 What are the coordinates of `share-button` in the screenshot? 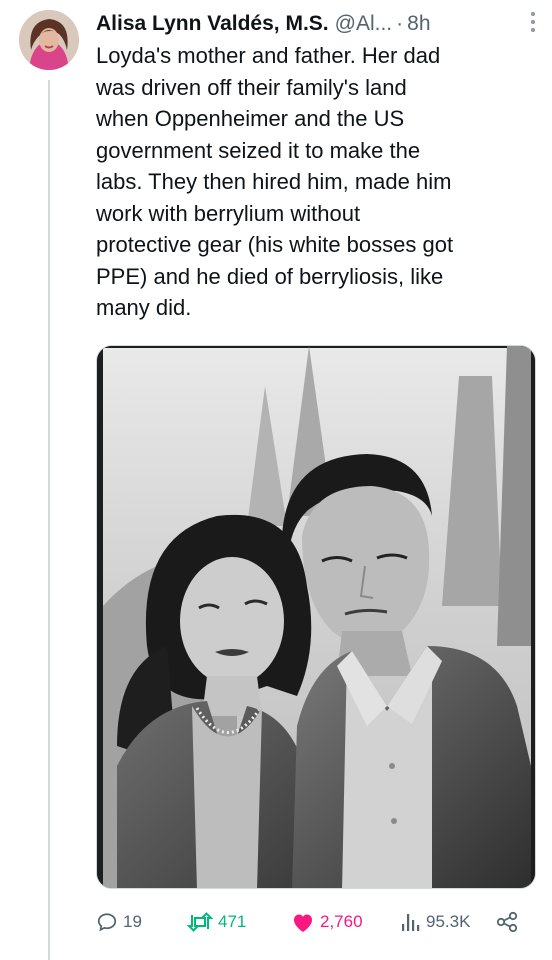 It's located at (507, 922).